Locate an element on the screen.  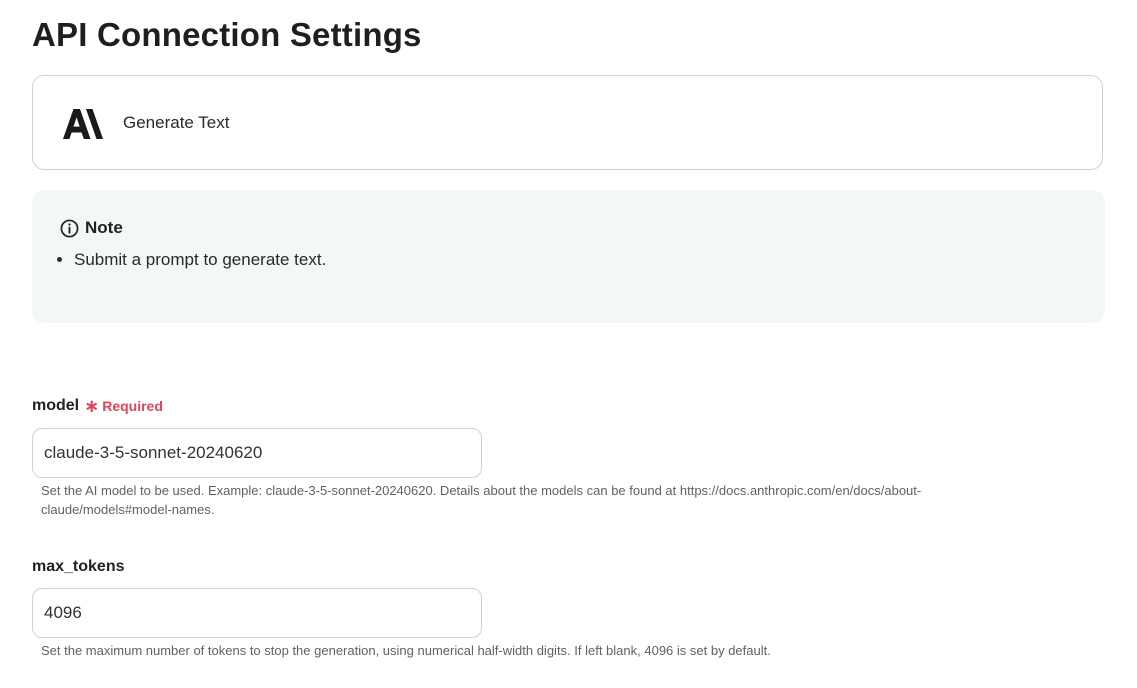
required-text: Required is located at coordinates (132, 406).